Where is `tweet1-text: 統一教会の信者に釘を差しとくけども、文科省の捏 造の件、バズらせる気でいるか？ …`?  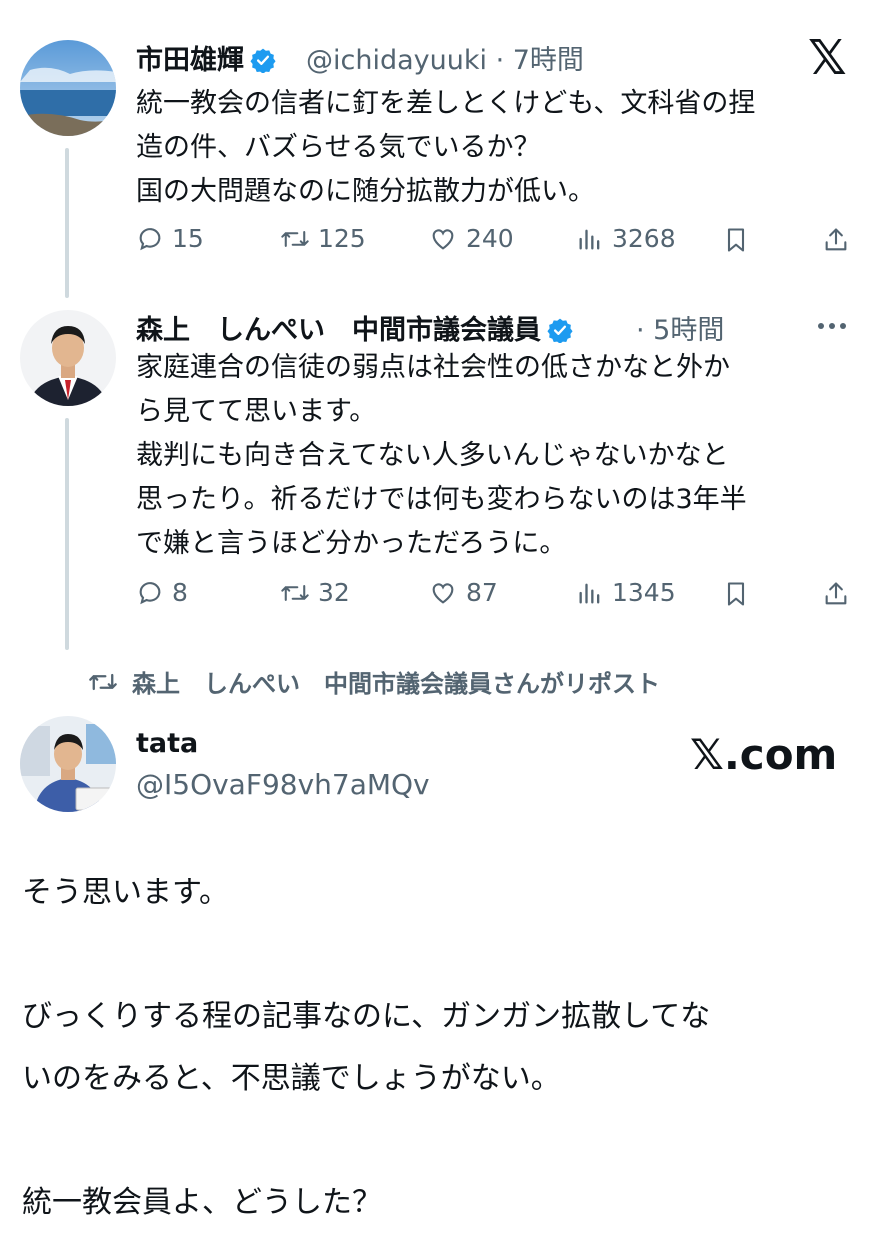 tweet1-text: 統一教会の信者に釘を差しとくけども、文科省の捏 造の件、バズらせる気でいるか？ … is located at coordinates (446, 147).